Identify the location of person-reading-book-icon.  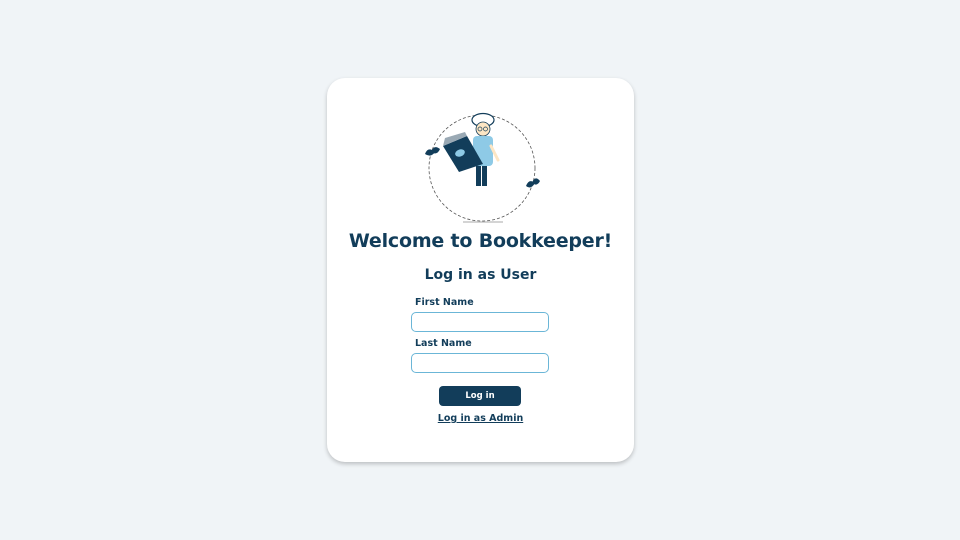
(482, 168).